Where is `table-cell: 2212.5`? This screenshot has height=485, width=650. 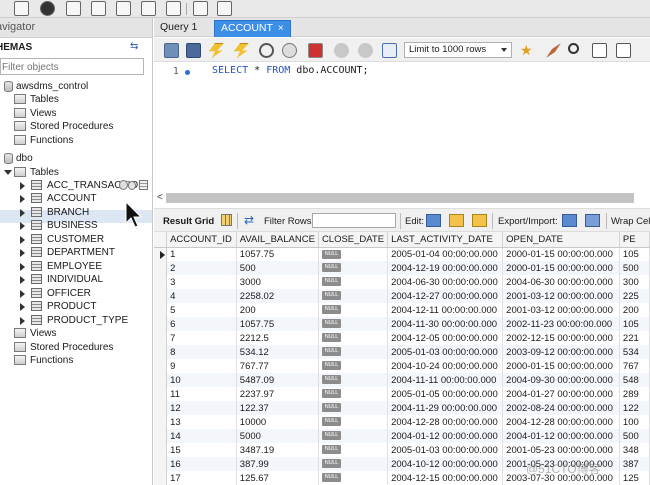
table-cell: 2212.5 is located at coordinates (277, 338).